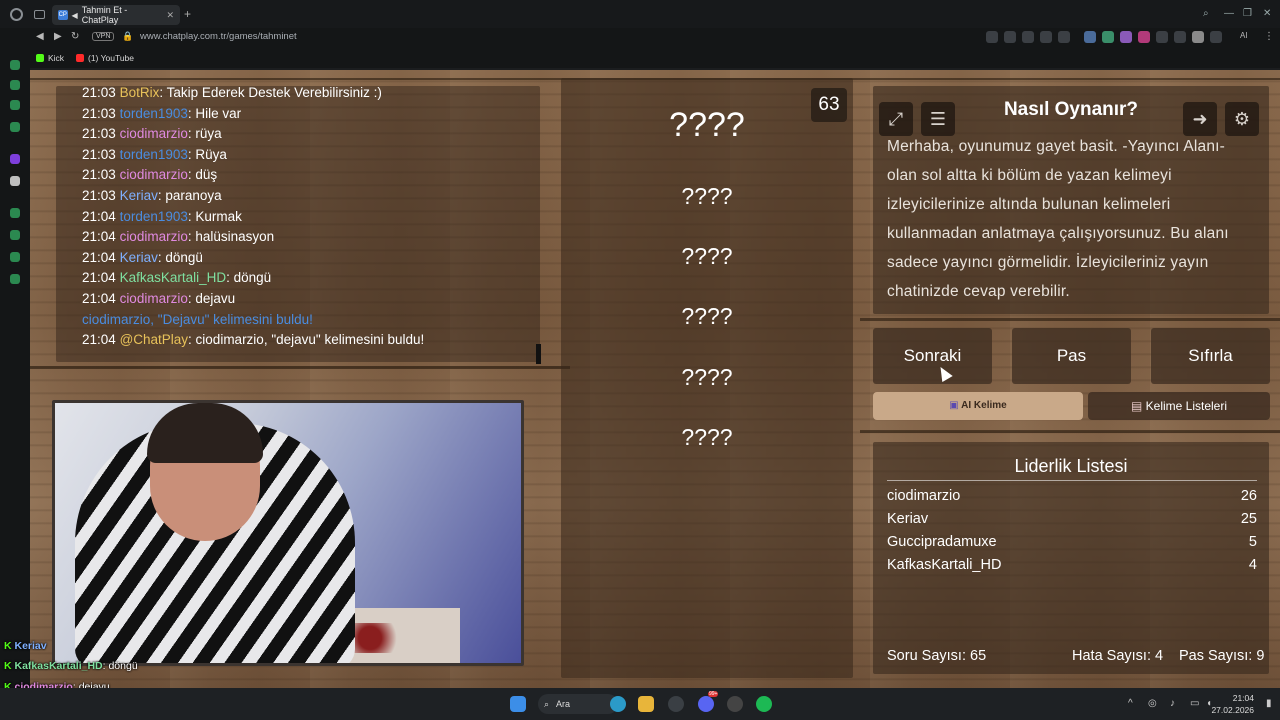 This screenshot has width=1280, height=720. I want to click on ai-extension-label: AI, so click(1244, 35).